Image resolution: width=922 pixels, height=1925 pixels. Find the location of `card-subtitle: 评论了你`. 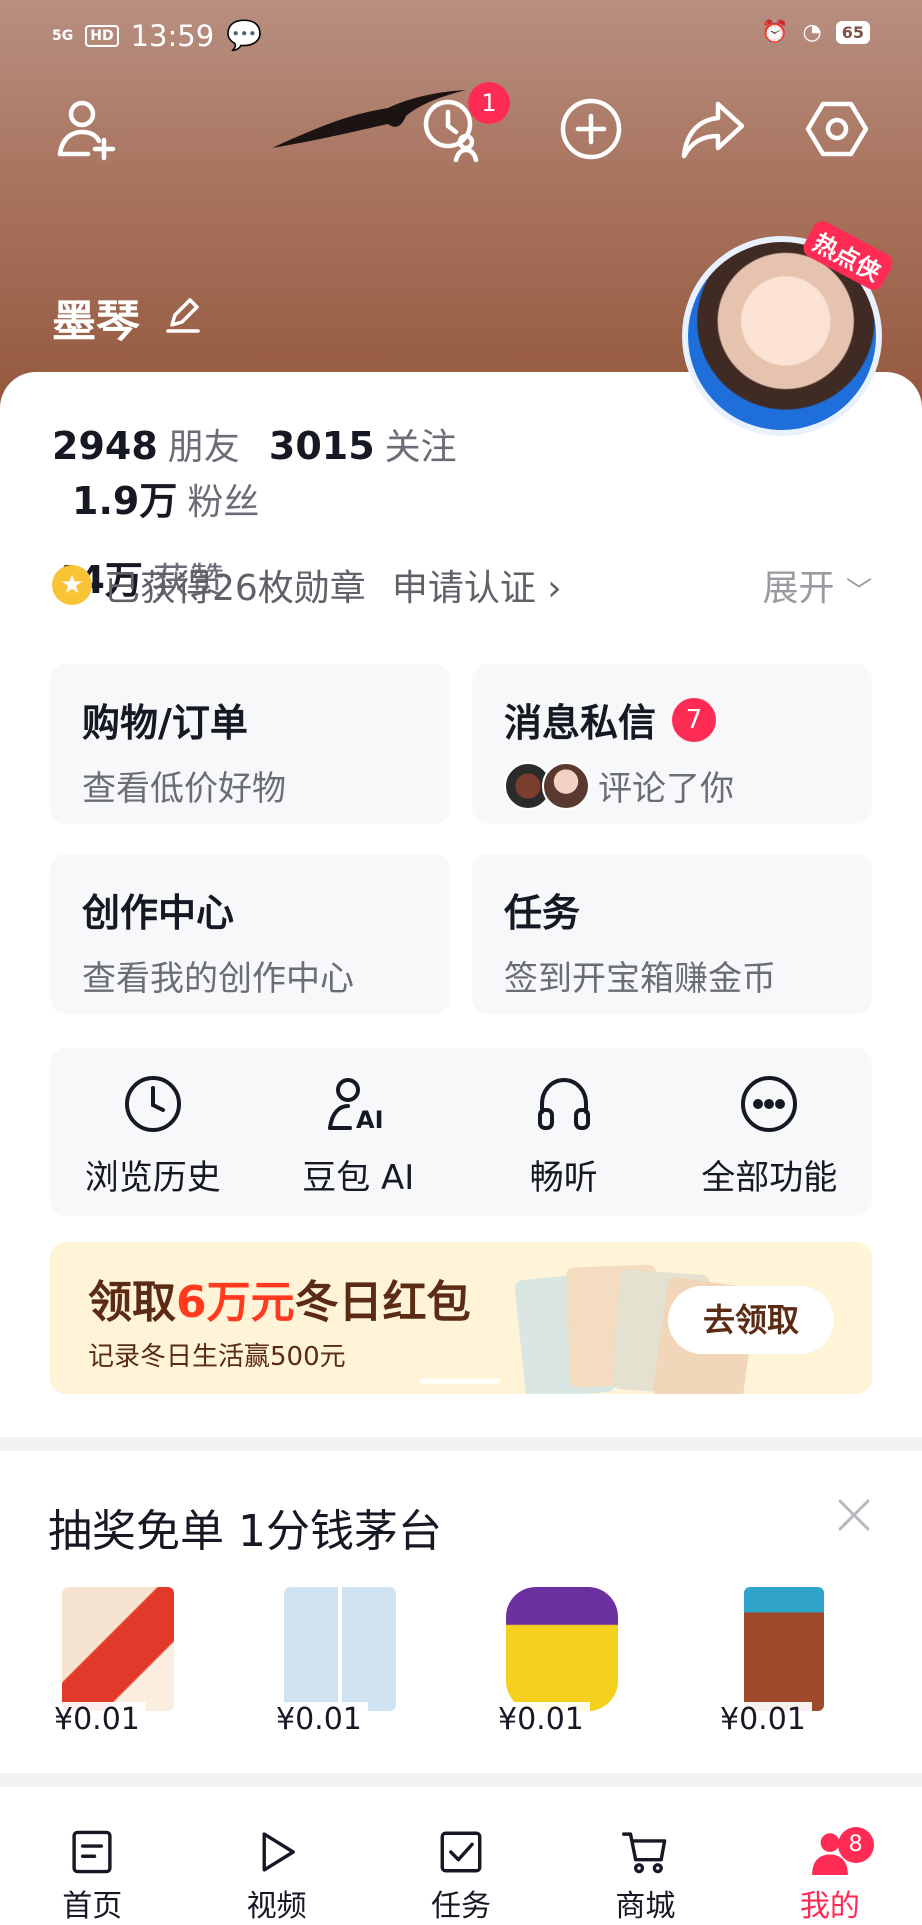

card-subtitle: 评论了你 is located at coordinates (666, 789).